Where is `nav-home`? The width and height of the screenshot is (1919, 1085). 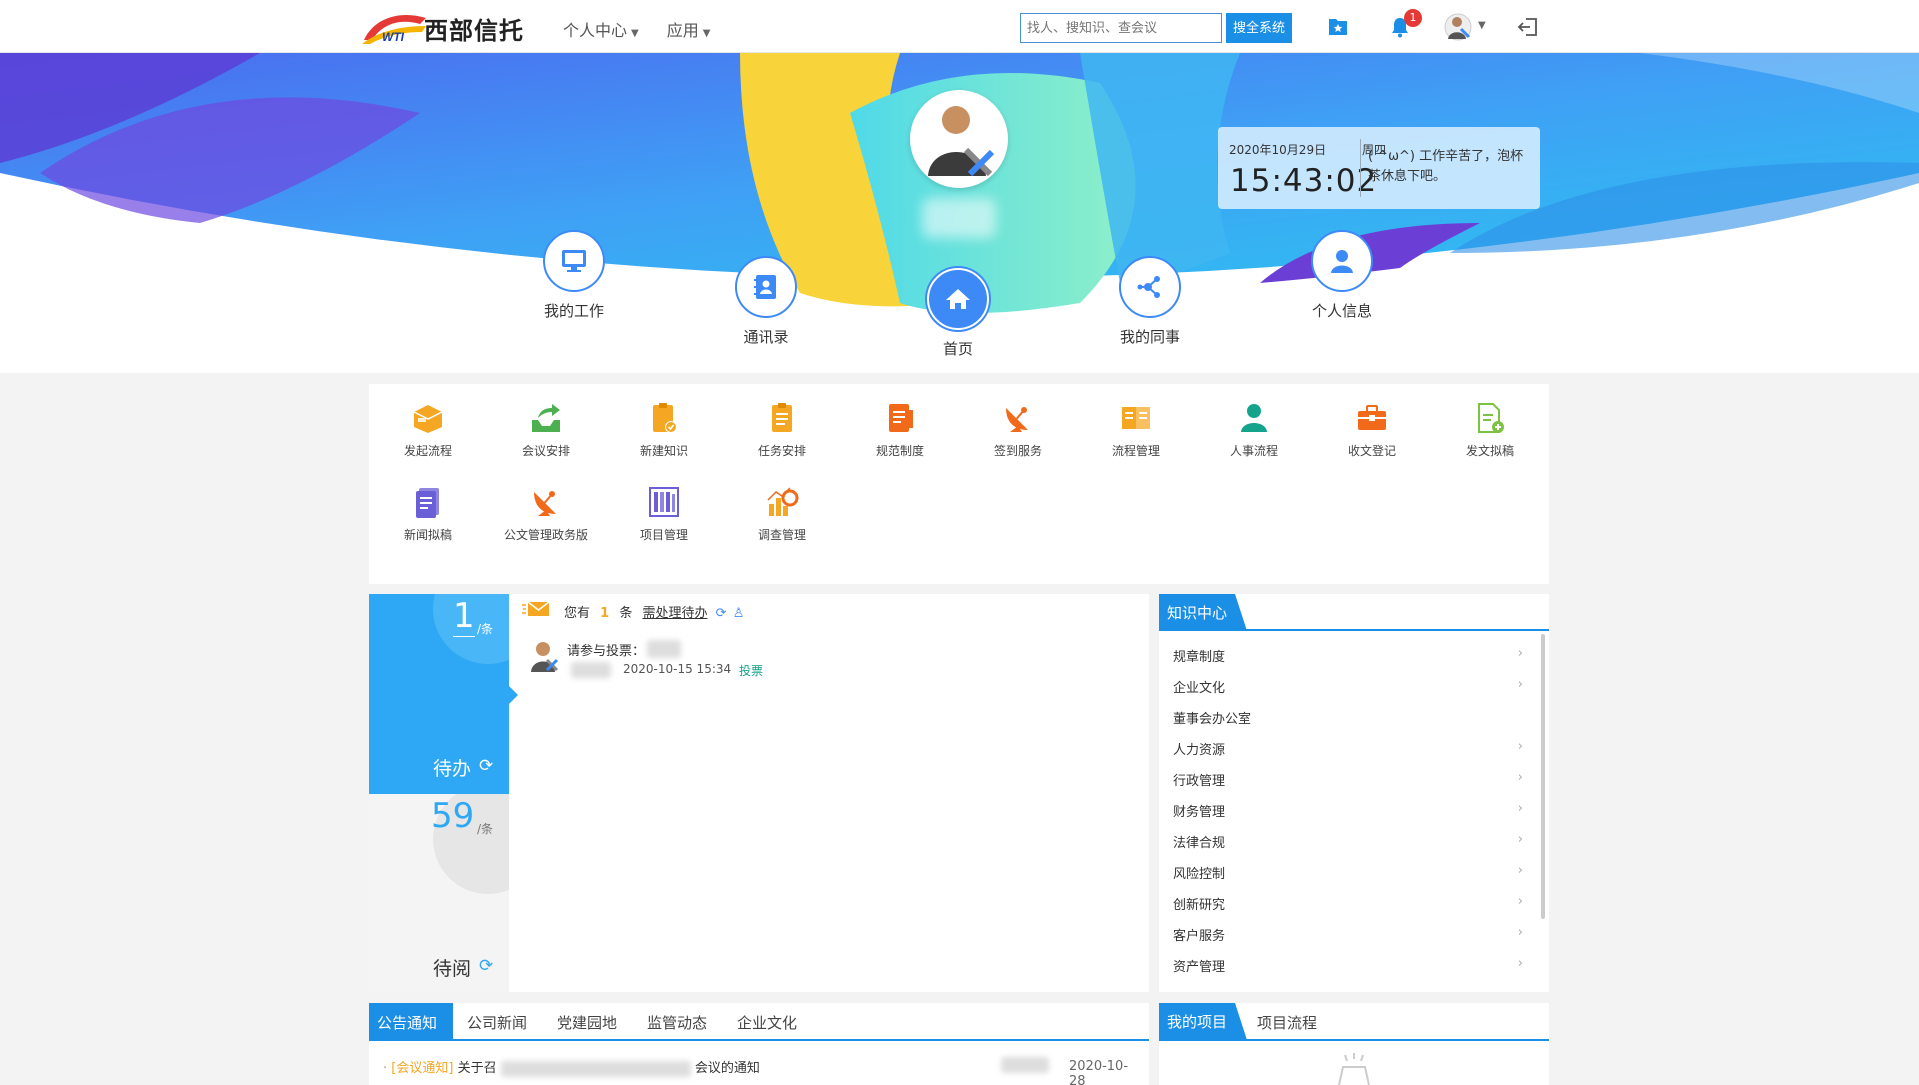
nav-home is located at coordinates (958, 299).